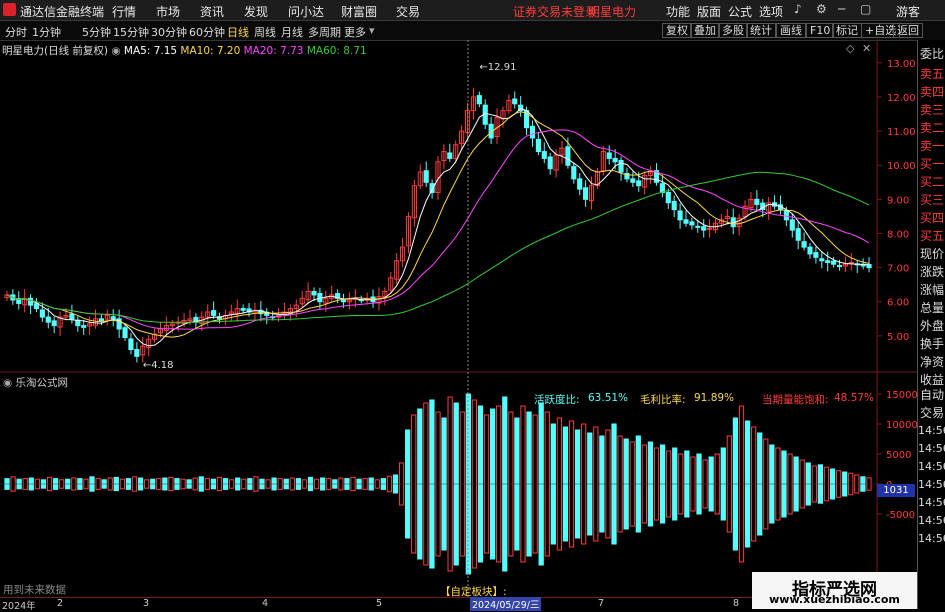 This screenshot has height=612, width=945. Describe the element at coordinates (901, 132) in the screenshot. I see `price-tick-label: 11.00` at that location.